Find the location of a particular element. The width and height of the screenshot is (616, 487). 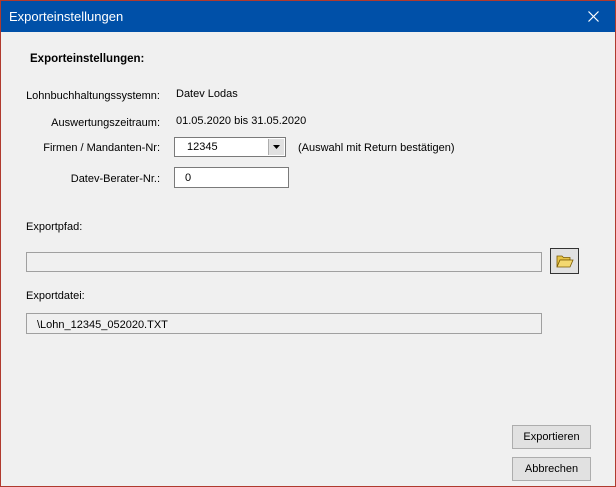

chevron-down-icon is located at coordinates (276, 147).